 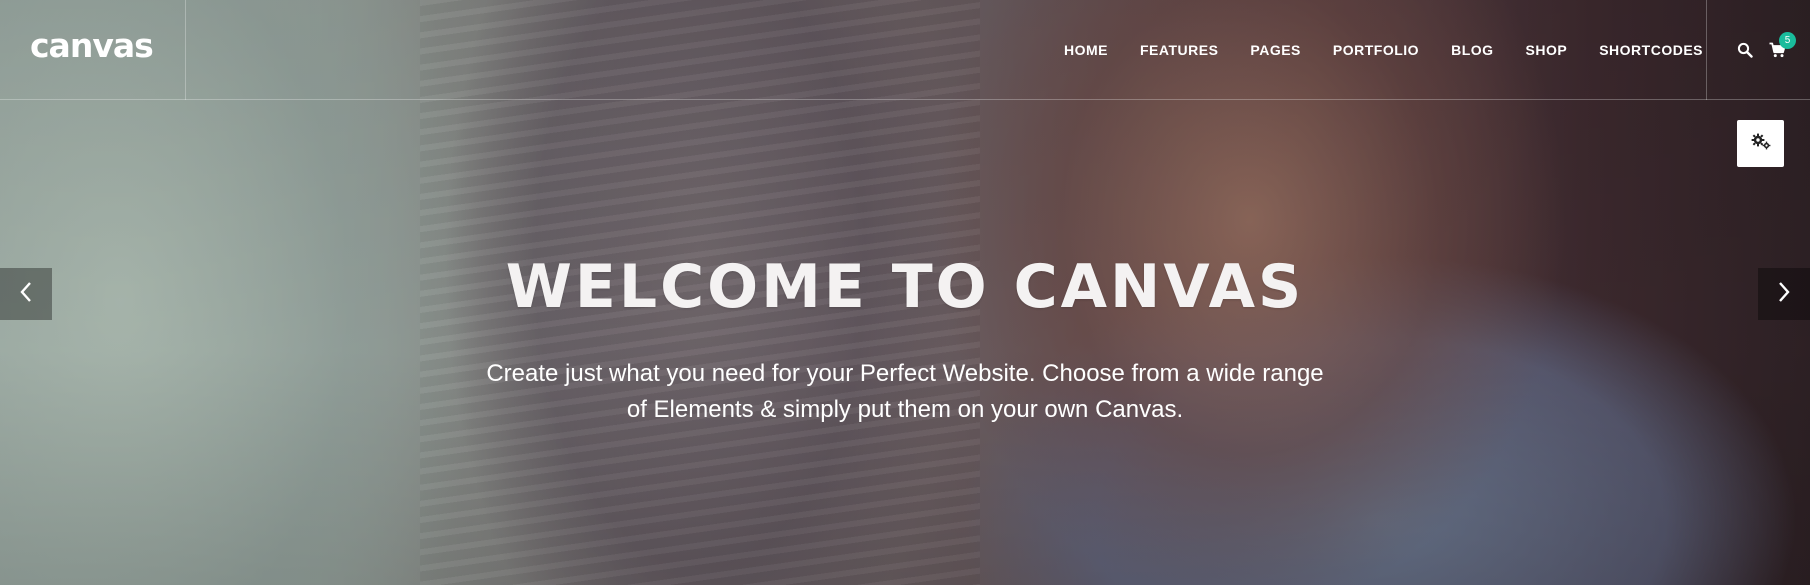 What do you see at coordinates (1758, 50) in the screenshot?
I see `header-actions: 5` at bounding box center [1758, 50].